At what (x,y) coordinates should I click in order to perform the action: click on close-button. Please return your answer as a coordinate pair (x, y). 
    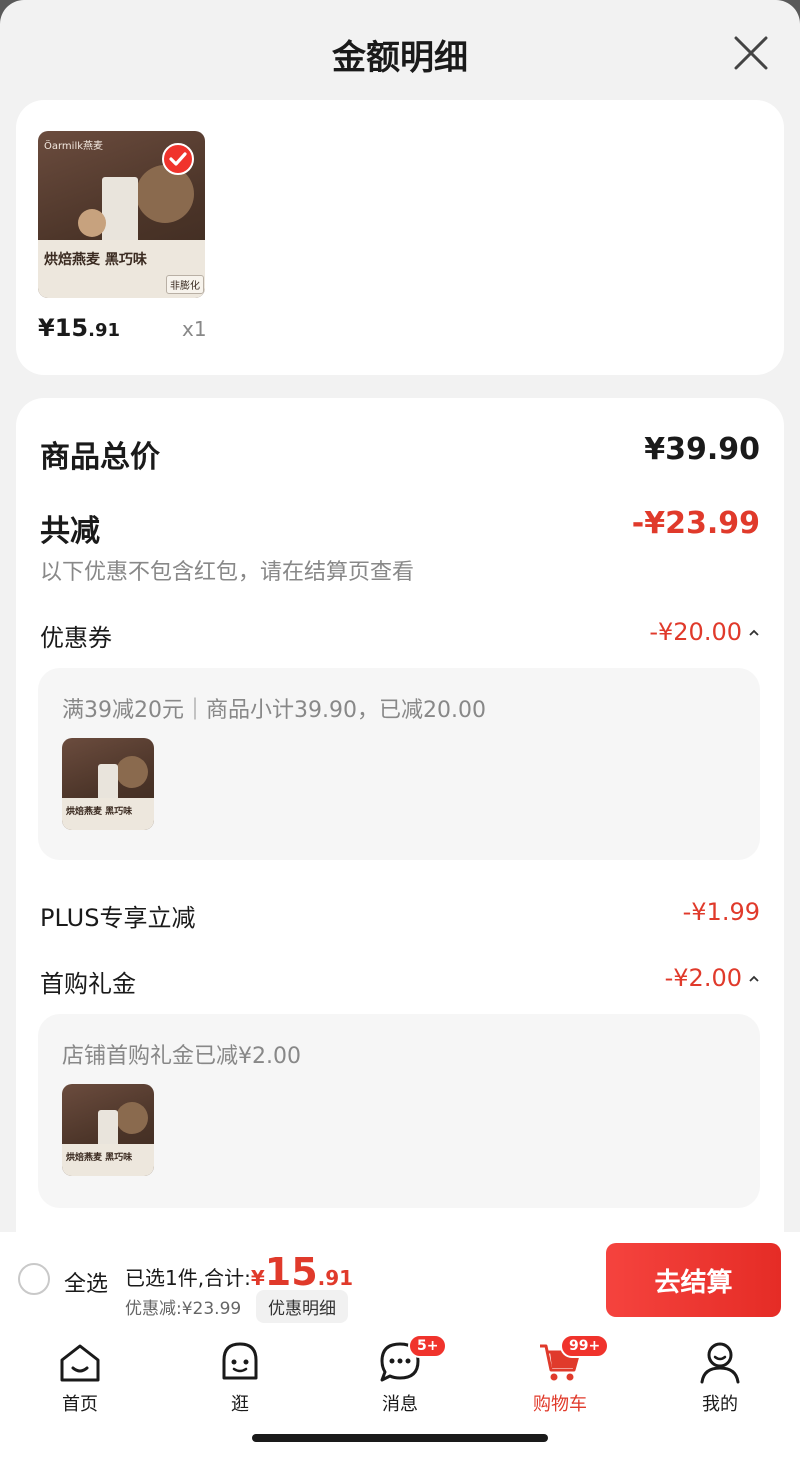
    Looking at the image, I should click on (751, 53).